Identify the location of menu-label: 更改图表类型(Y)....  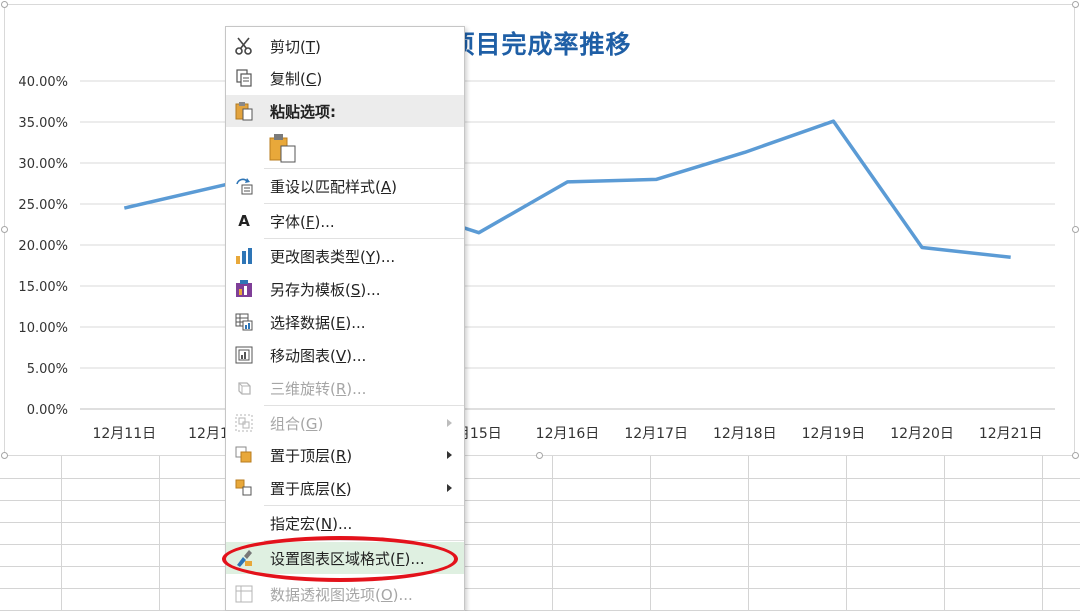
(333, 256).